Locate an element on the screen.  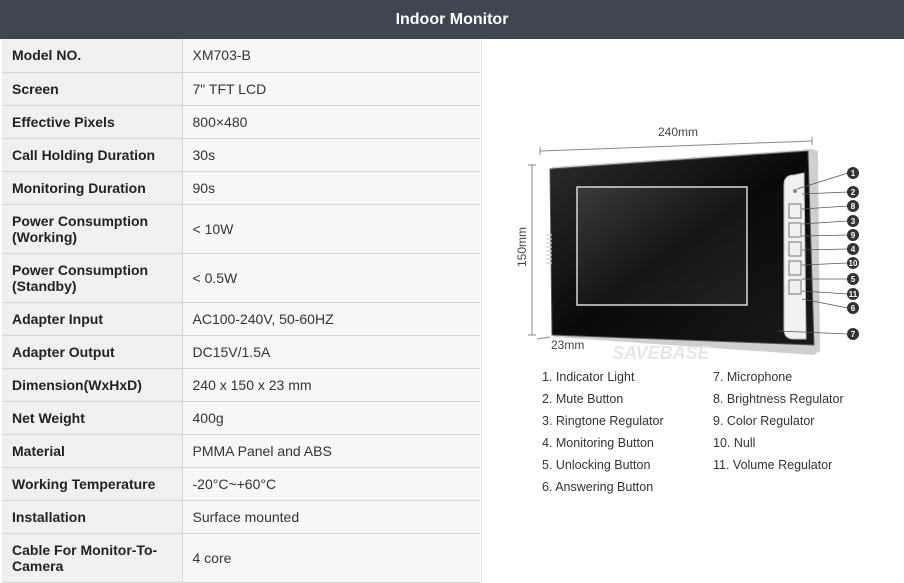
spec-value: PMMA Panel and ABS is located at coordinates (331, 451).